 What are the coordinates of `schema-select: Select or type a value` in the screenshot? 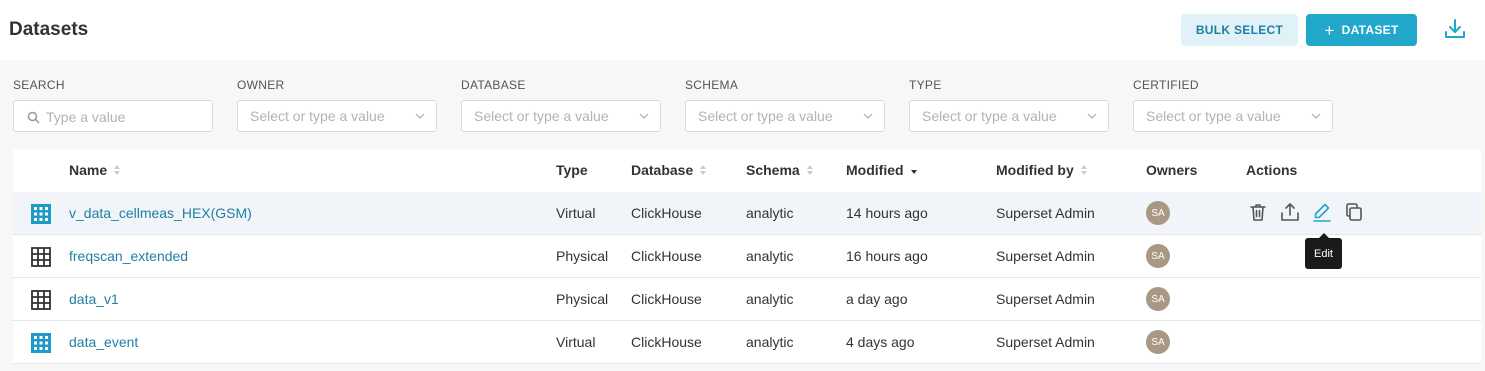 It's located at (785, 116).